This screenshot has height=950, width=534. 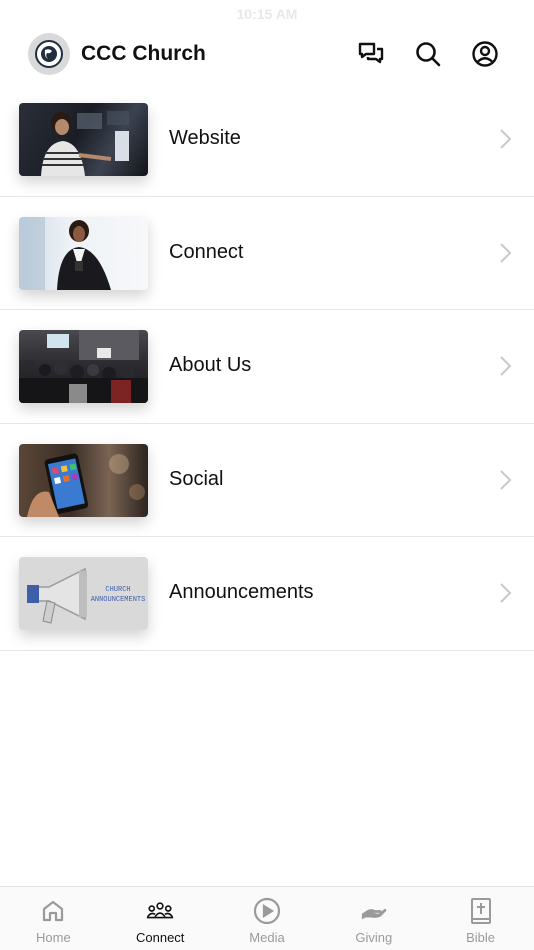 What do you see at coordinates (83, 480) in the screenshot?
I see `social-thumbnail` at bounding box center [83, 480].